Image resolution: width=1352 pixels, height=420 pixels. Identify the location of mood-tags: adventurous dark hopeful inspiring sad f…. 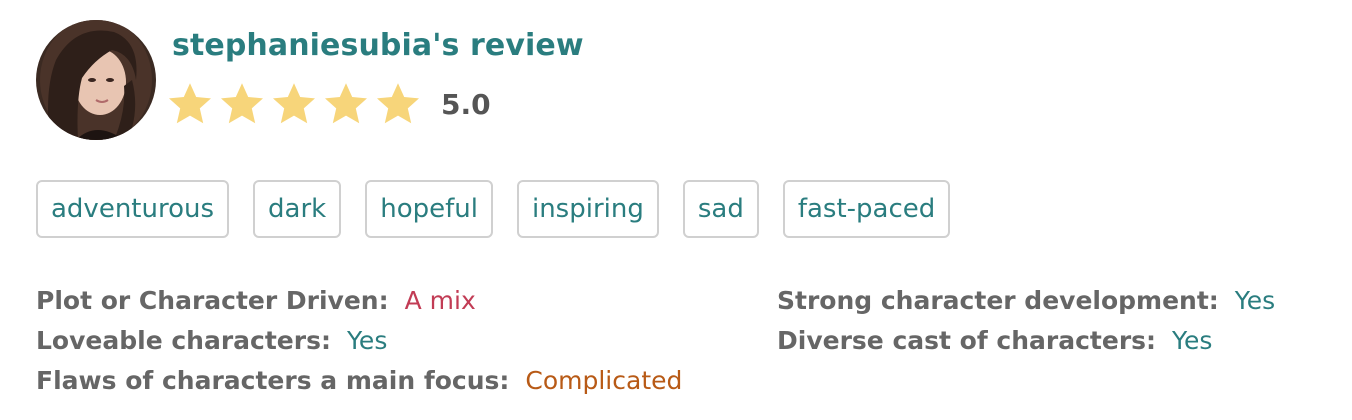
(493, 209).